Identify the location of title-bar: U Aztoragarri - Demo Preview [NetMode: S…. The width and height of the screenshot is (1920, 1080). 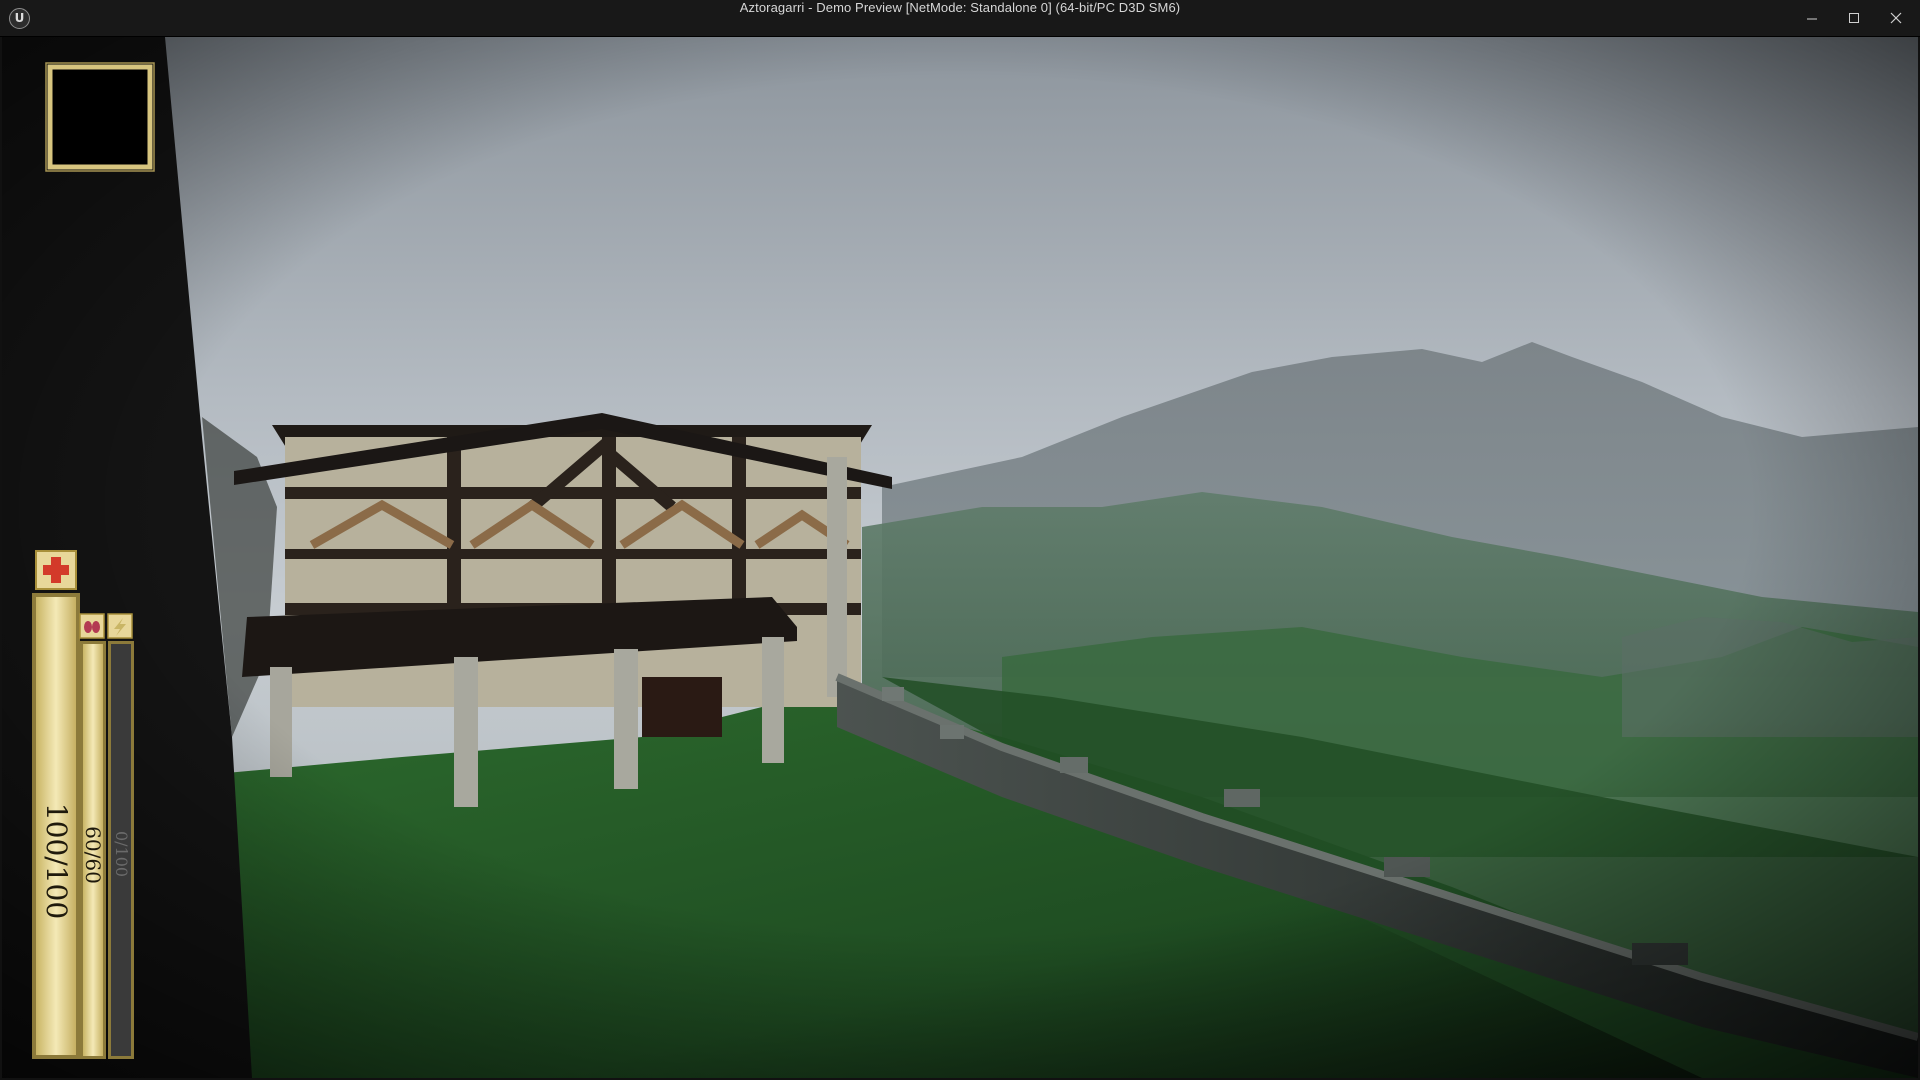
(960, 18).